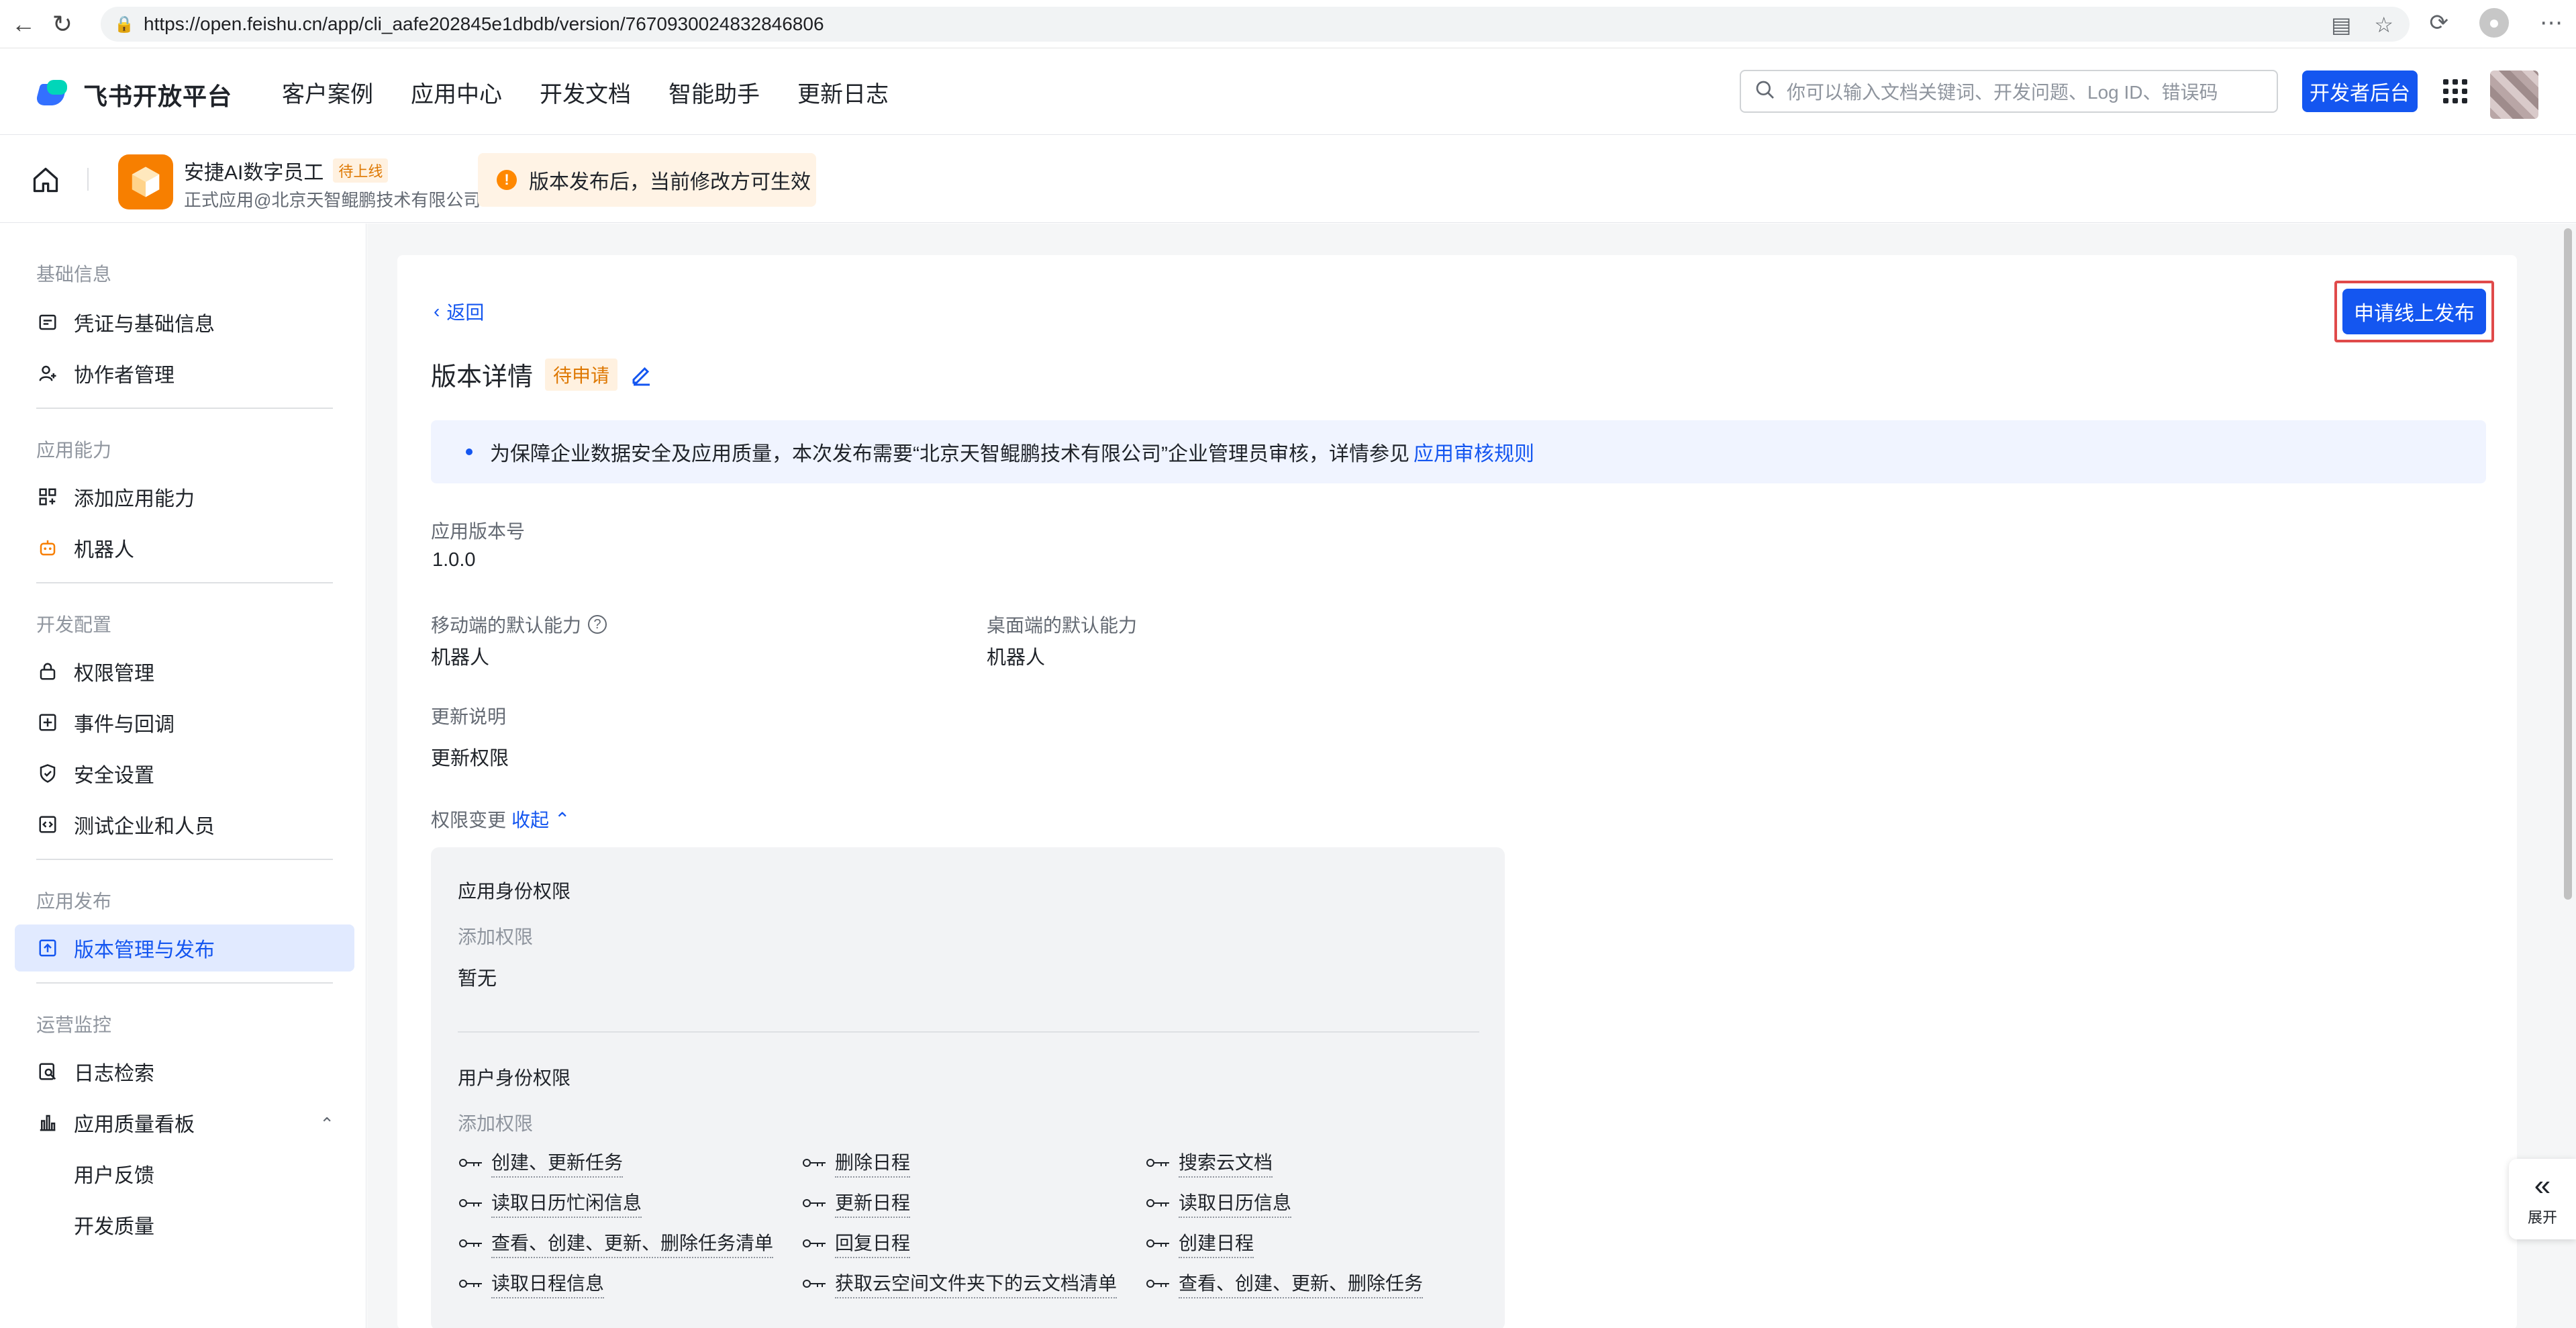  I want to click on double-chevron-left-icon: «, so click(2542, 1185).